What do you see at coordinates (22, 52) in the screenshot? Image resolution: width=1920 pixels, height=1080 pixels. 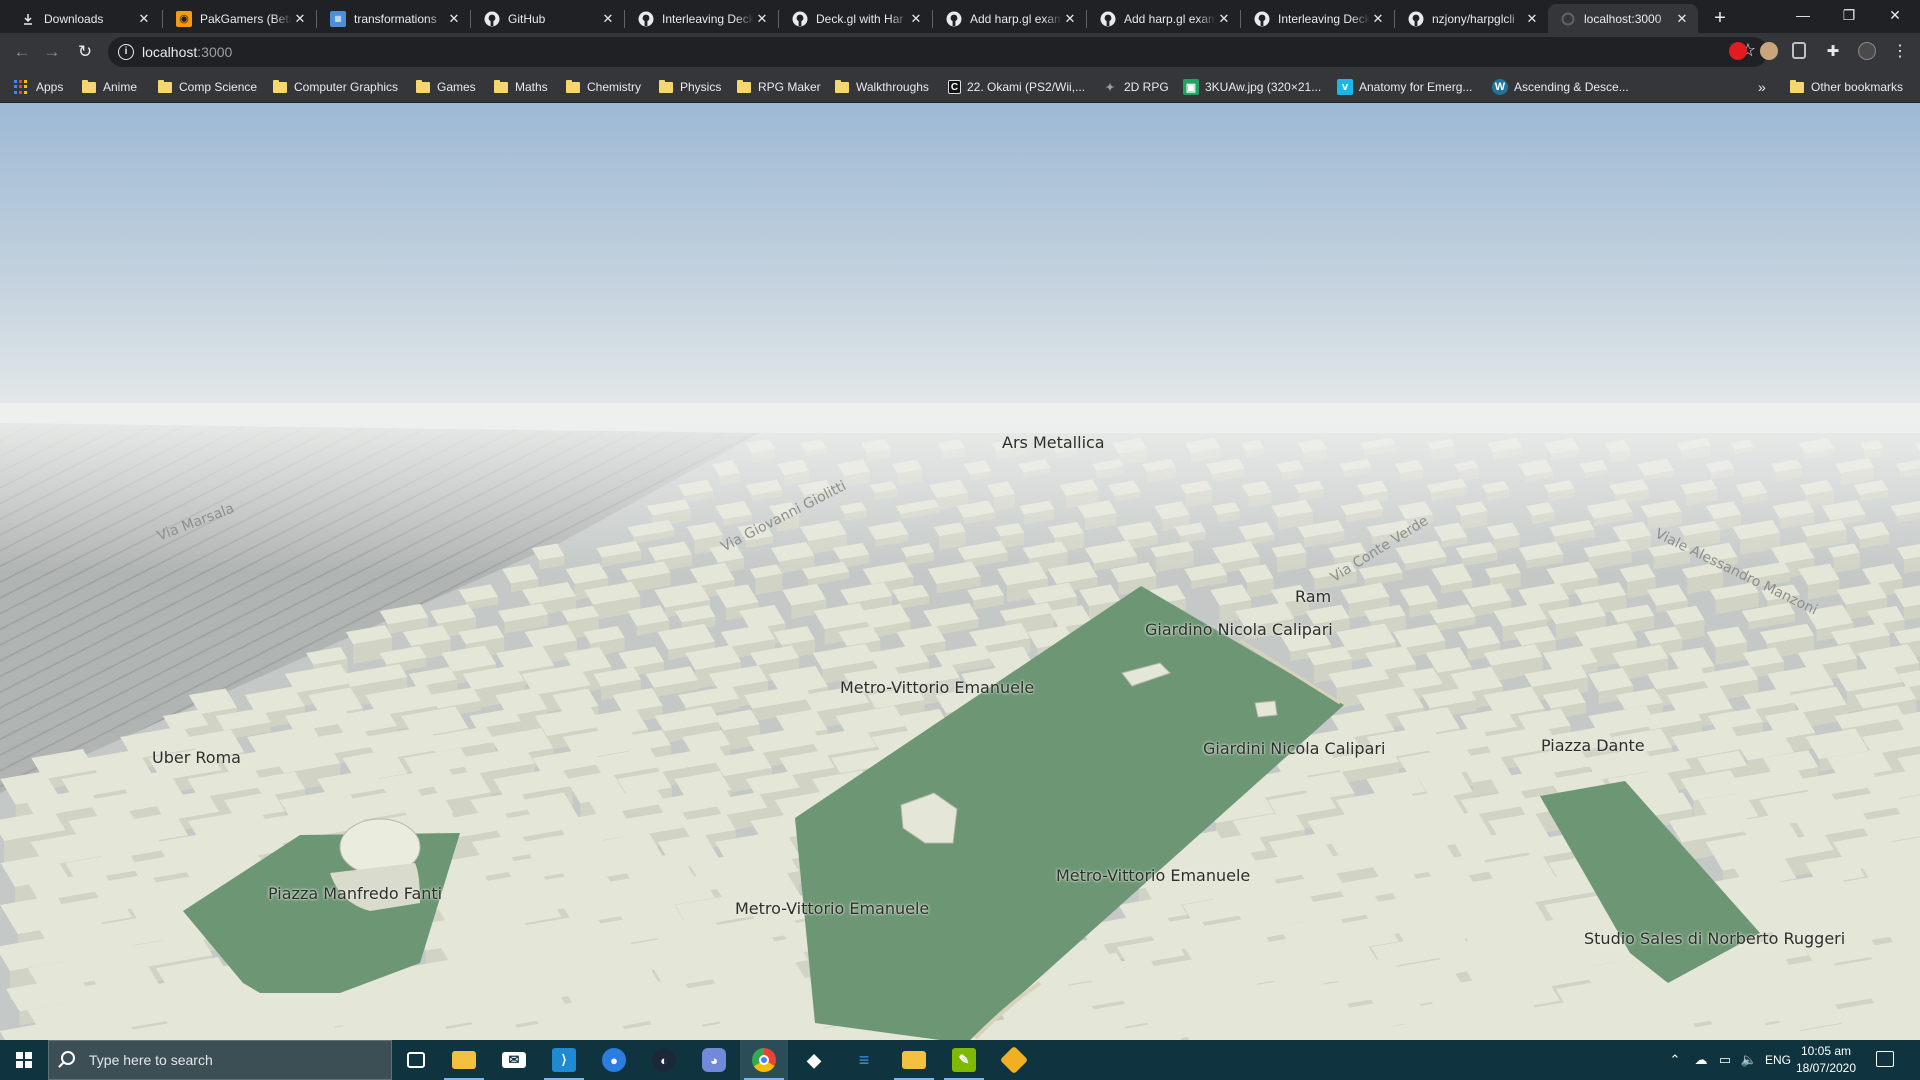 I see `back-button: ←` at bounding box center [22, 52].